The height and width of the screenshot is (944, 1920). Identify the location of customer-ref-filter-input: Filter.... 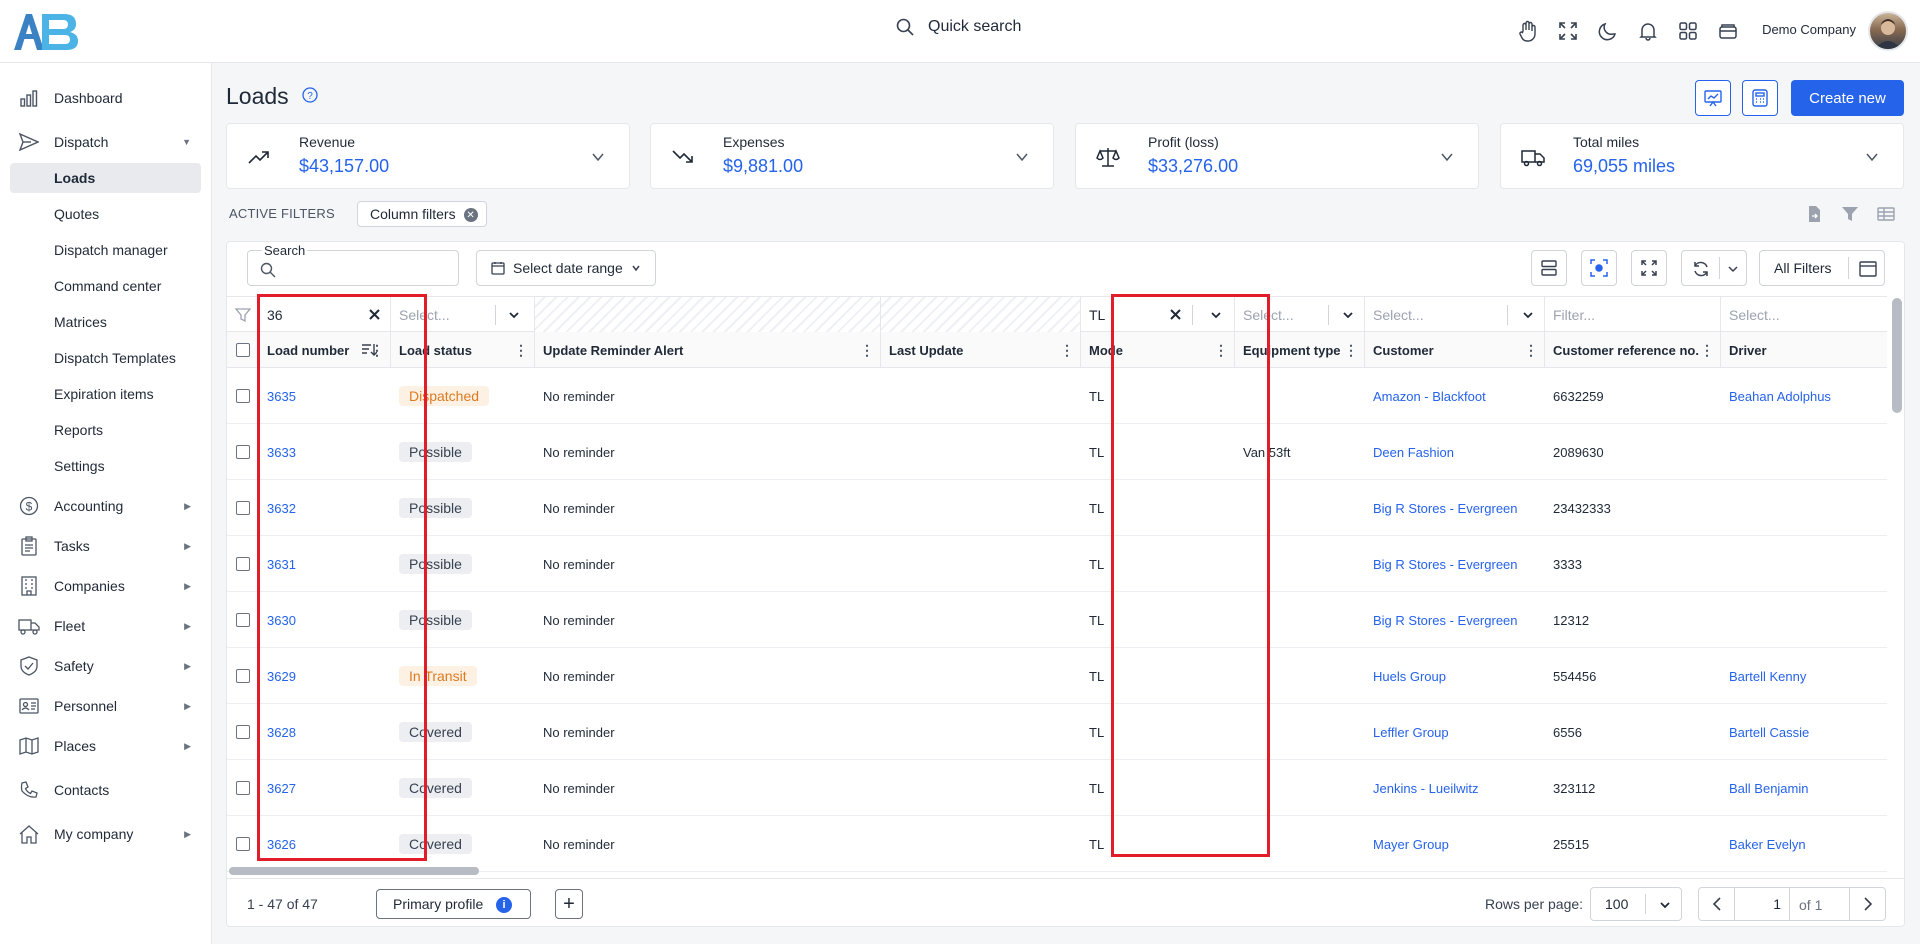
(1633, 315).